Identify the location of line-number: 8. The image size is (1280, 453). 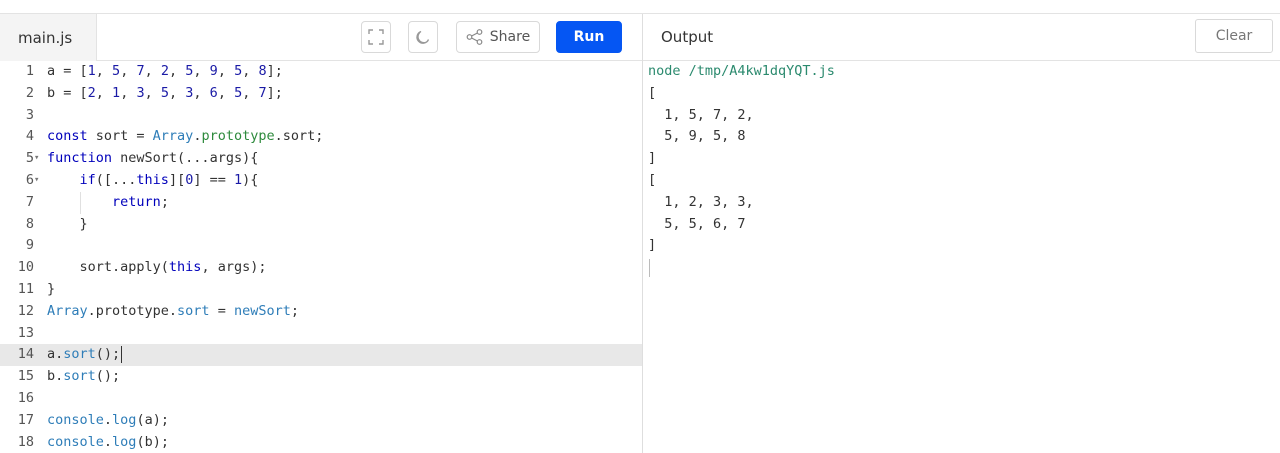
(29, 223).